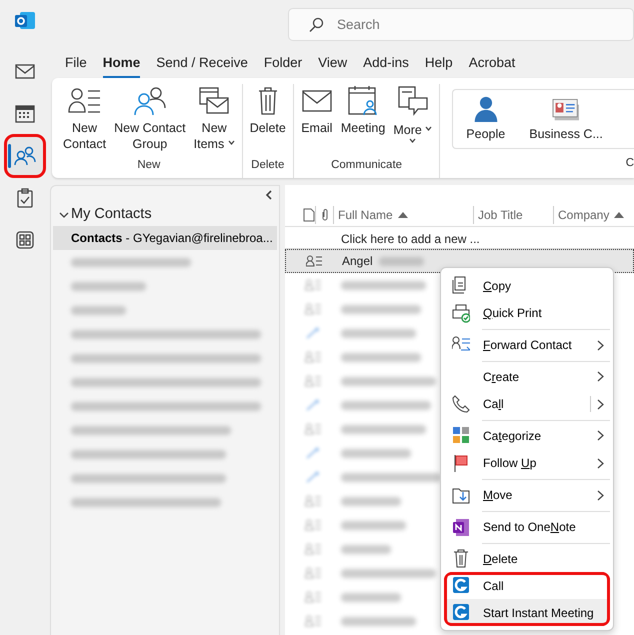  I want to click on group-label: Delete, so click(267, 165).